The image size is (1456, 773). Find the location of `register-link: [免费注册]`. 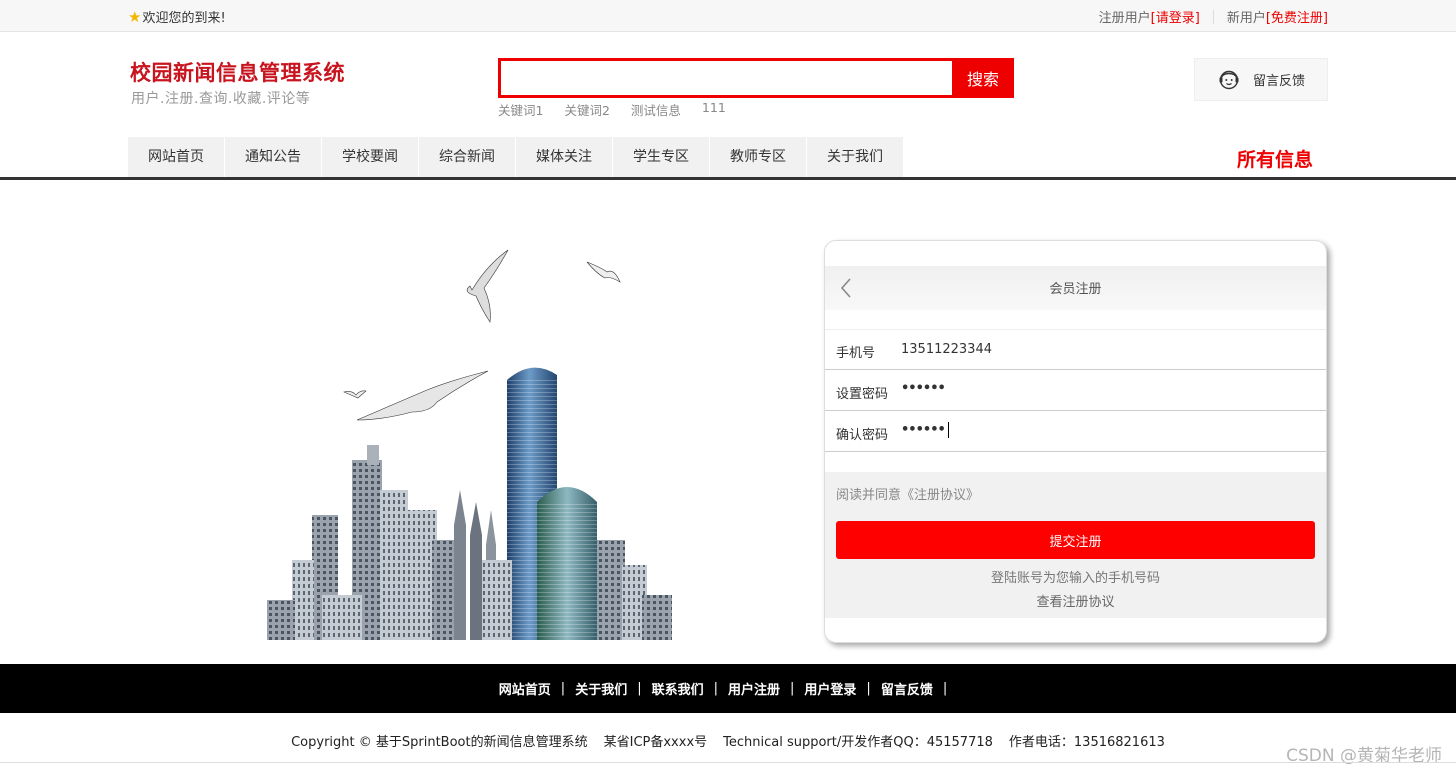

register-link: [免费注册] is located at coordinates (1297, 16).